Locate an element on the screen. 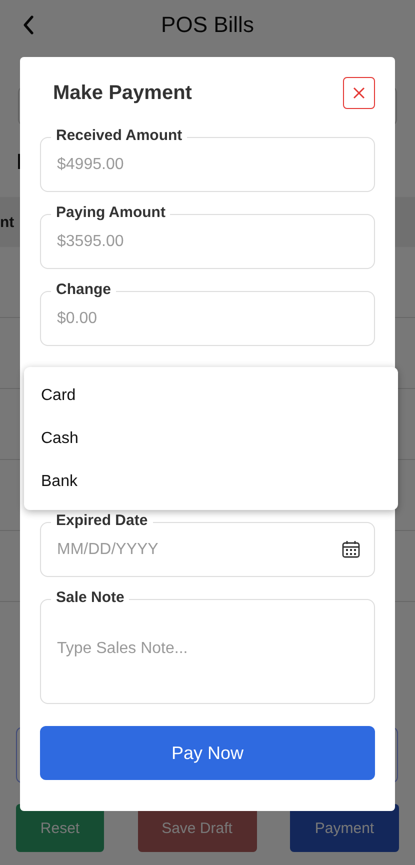 The height and width of the screenshot is (865, 415). calendar-icon is located at coordinates (351, 549).